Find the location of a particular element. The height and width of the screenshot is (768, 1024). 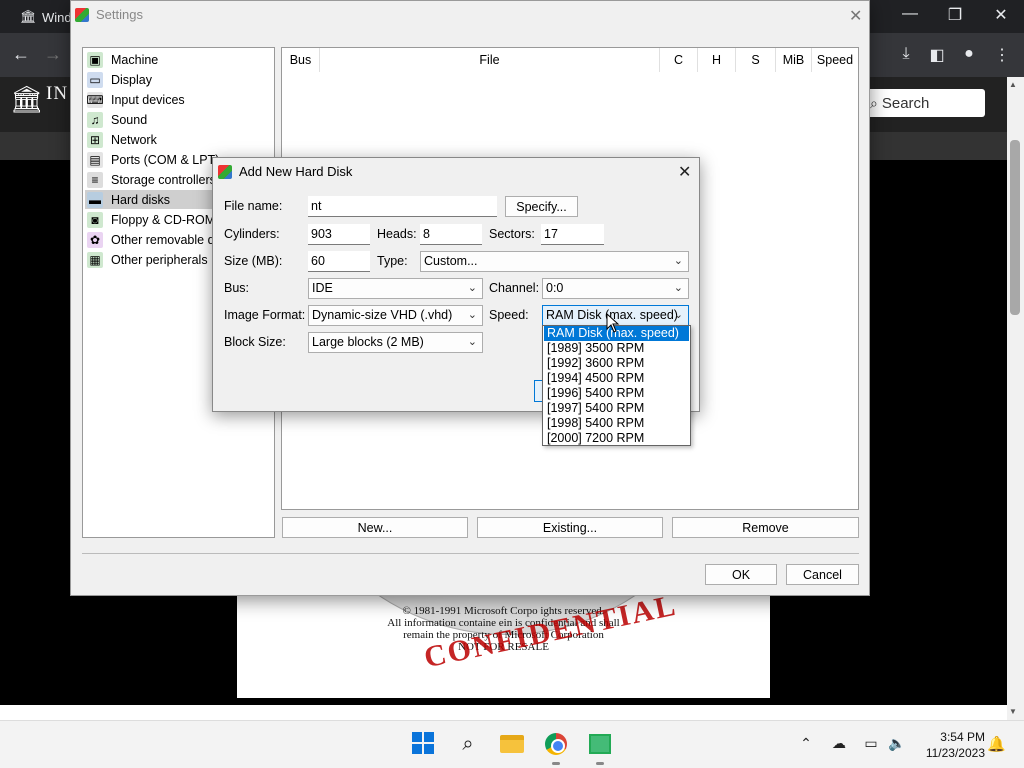

bus-select: IDE ⌄ is located at coordinates (395, 288).